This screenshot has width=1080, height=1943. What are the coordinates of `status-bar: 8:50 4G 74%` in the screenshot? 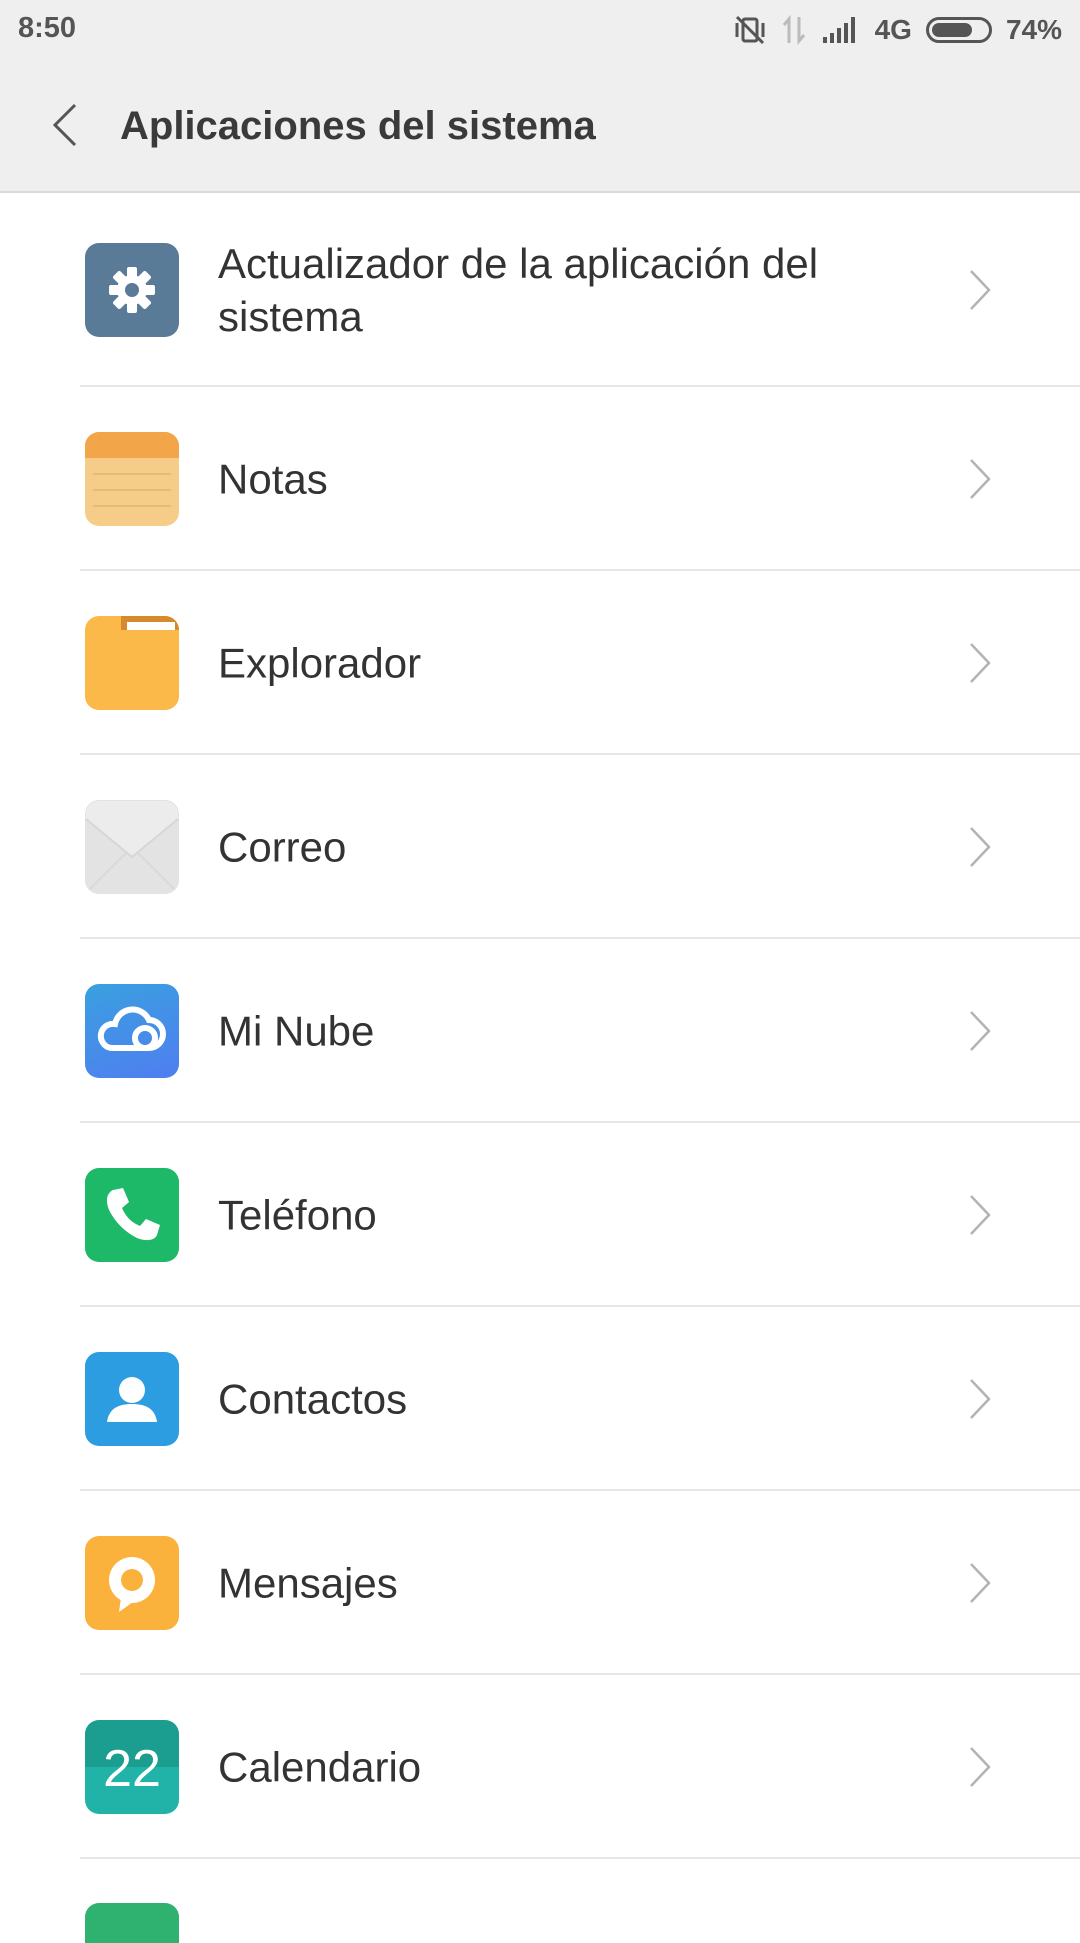 It's located at (540, 30).